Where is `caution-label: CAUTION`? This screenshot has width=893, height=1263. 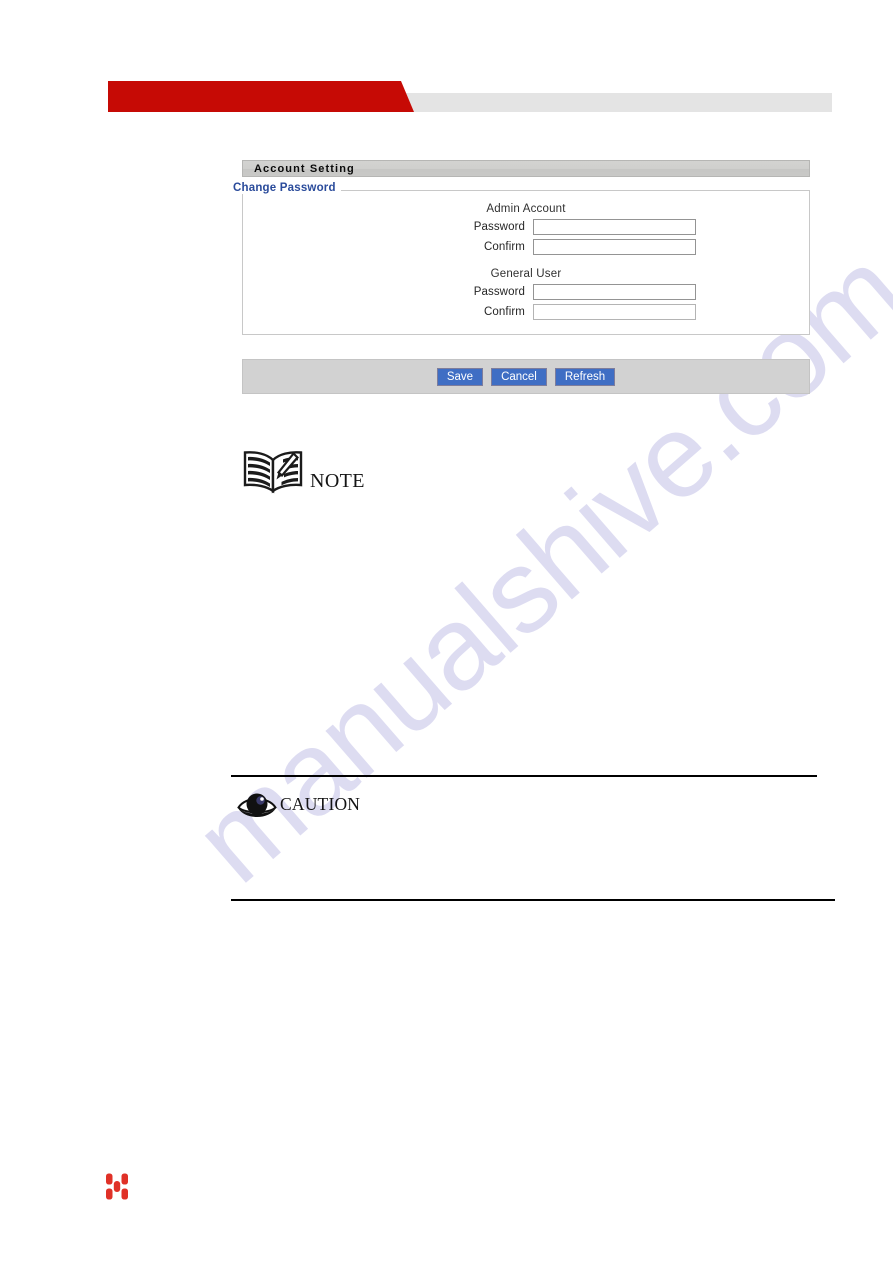
caution-label: CAUTION is located at coordinates (320, 804).